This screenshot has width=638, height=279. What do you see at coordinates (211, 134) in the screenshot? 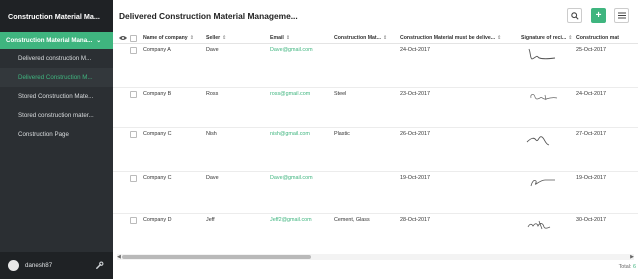
I see `cell-seller: Nish` at bounding box center [211, 134].